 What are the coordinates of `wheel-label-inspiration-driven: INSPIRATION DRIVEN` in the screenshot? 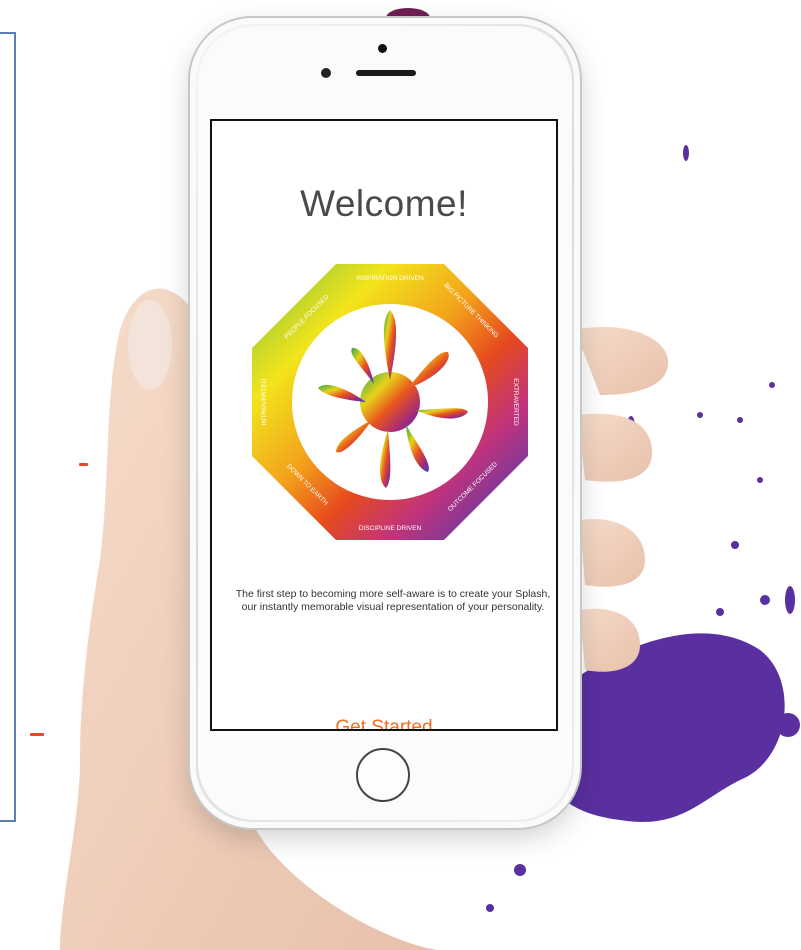 It's located at (390, 278).